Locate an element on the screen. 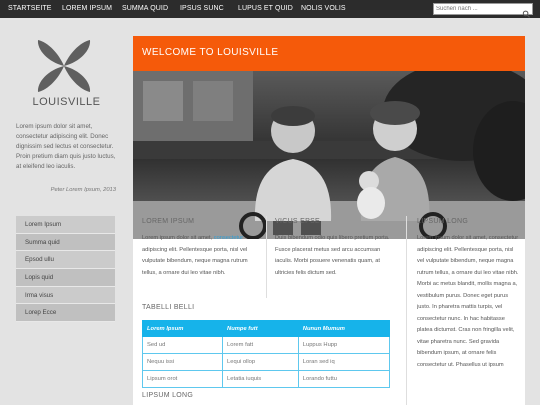  table-cell: Luppus Hupp is located at coordinates (344, 345).